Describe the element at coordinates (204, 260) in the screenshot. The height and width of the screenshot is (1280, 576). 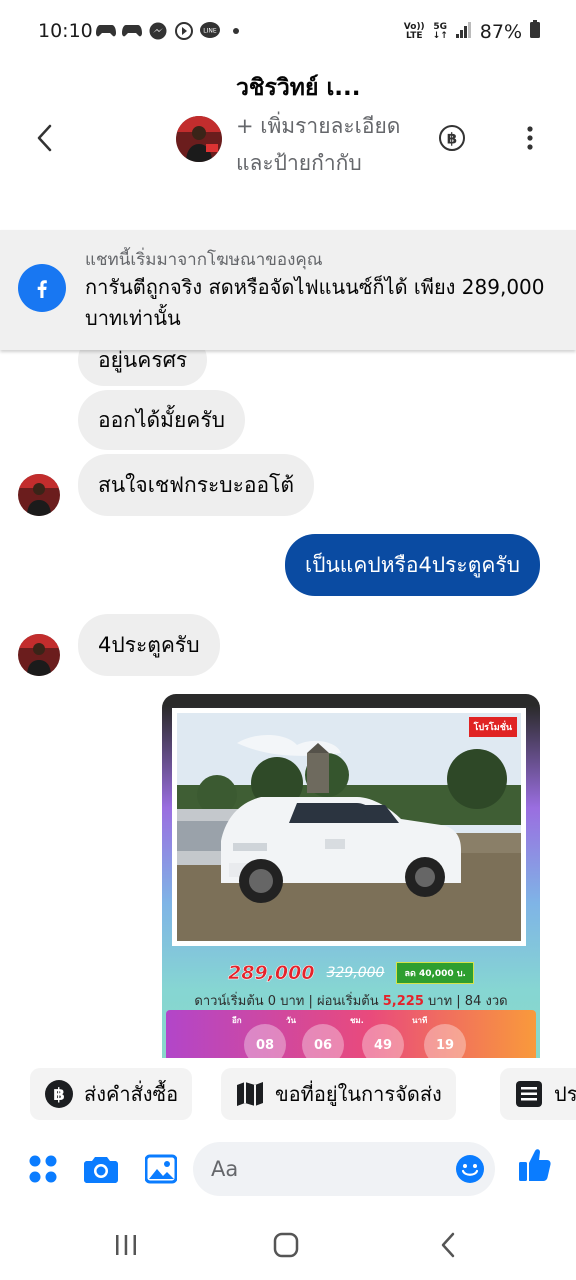
I see `ad-origin-label: แชทนี้เริ่มมาจากโฆษณาของคุณ` at that location.